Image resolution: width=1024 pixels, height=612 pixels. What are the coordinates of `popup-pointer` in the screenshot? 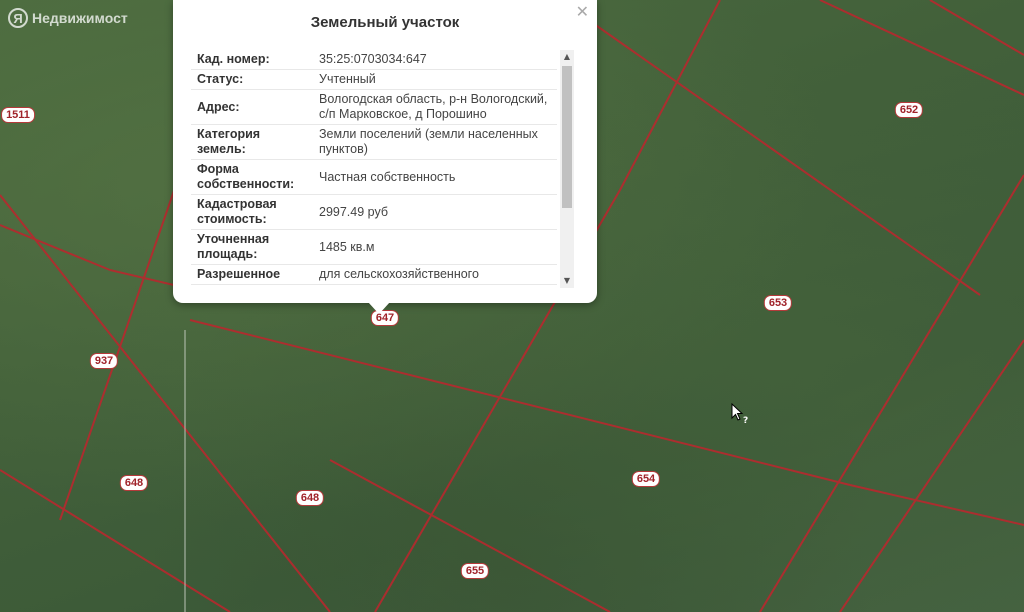 It's located at (379, 308).